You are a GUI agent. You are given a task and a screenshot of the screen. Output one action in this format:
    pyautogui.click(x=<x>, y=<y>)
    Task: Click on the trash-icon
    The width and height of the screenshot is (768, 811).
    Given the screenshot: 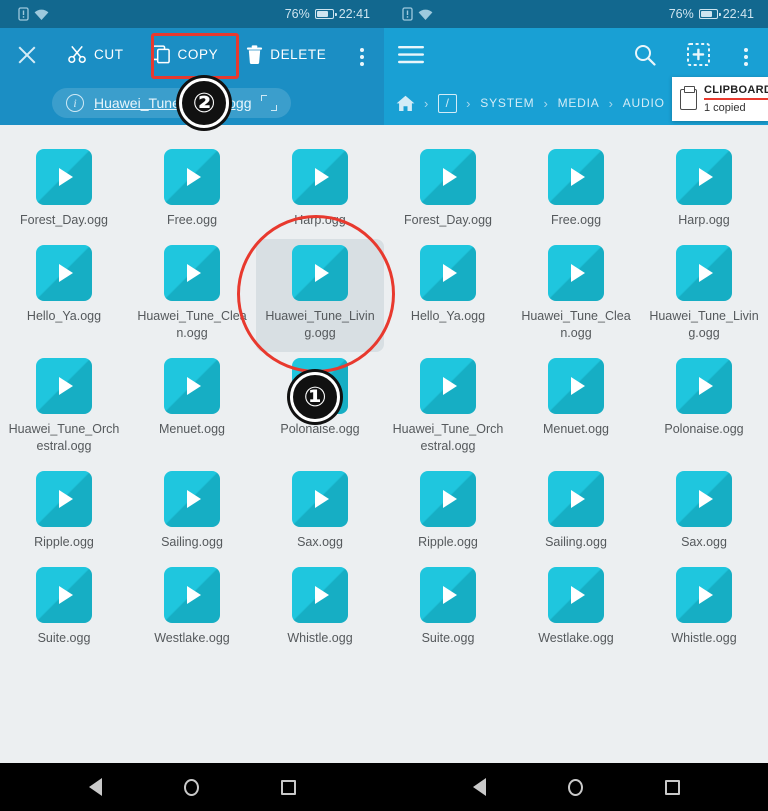 What is the action you would take?
    pyautogui.click(x=255, y=54)
    